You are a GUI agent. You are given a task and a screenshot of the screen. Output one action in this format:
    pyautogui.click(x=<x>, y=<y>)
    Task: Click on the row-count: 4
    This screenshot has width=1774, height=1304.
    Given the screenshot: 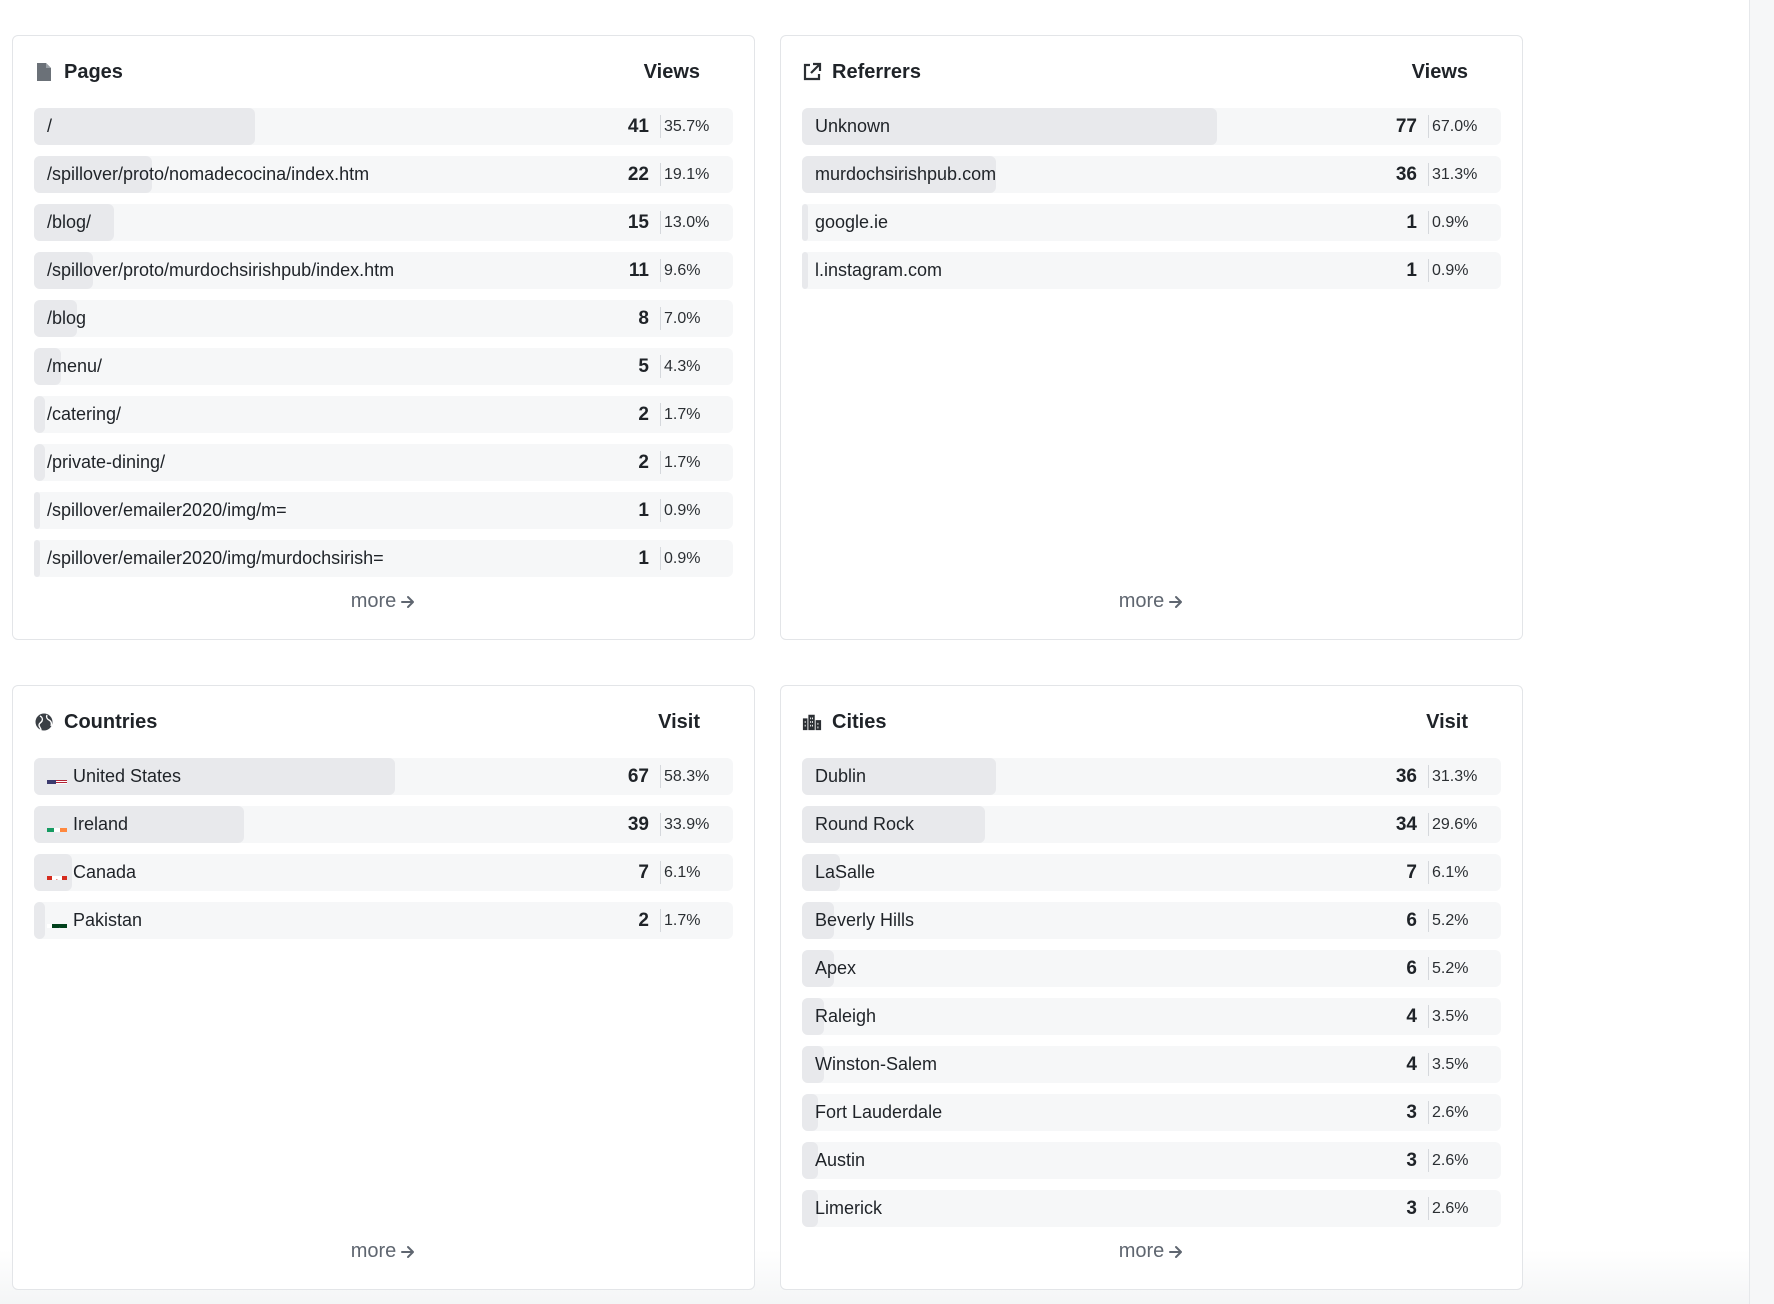 What is the action you would take?
    pyautogui.click(x=1411, y=1016)
    